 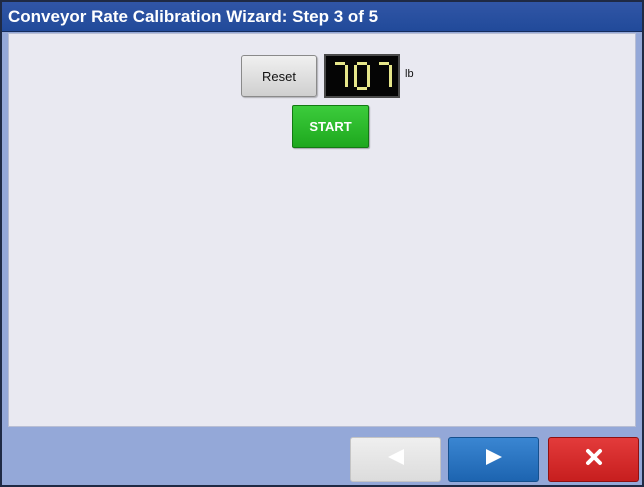 I want to click on back-button, so click(x=395, y=459).